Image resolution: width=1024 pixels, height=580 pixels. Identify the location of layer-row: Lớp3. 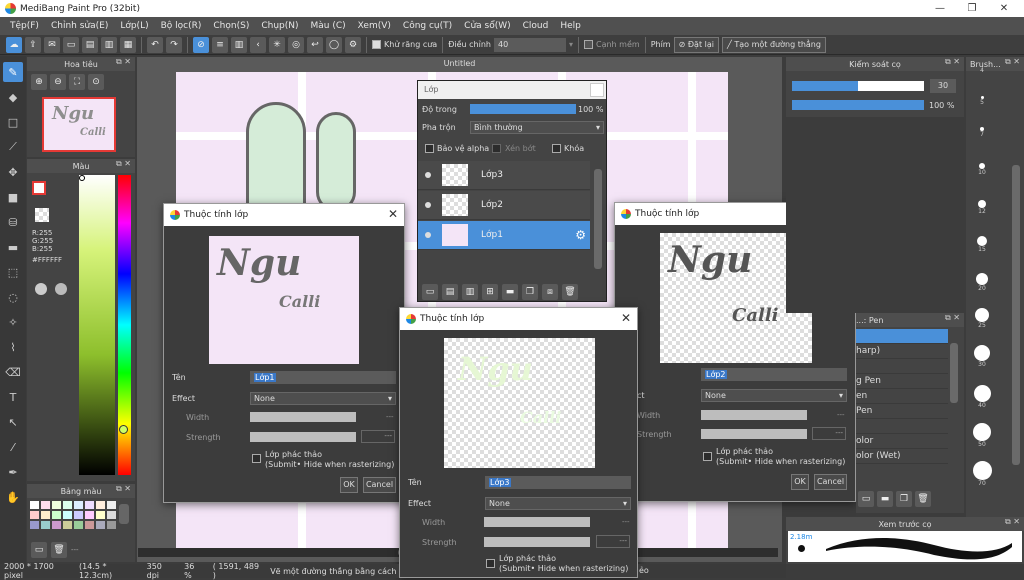
(504, 175).